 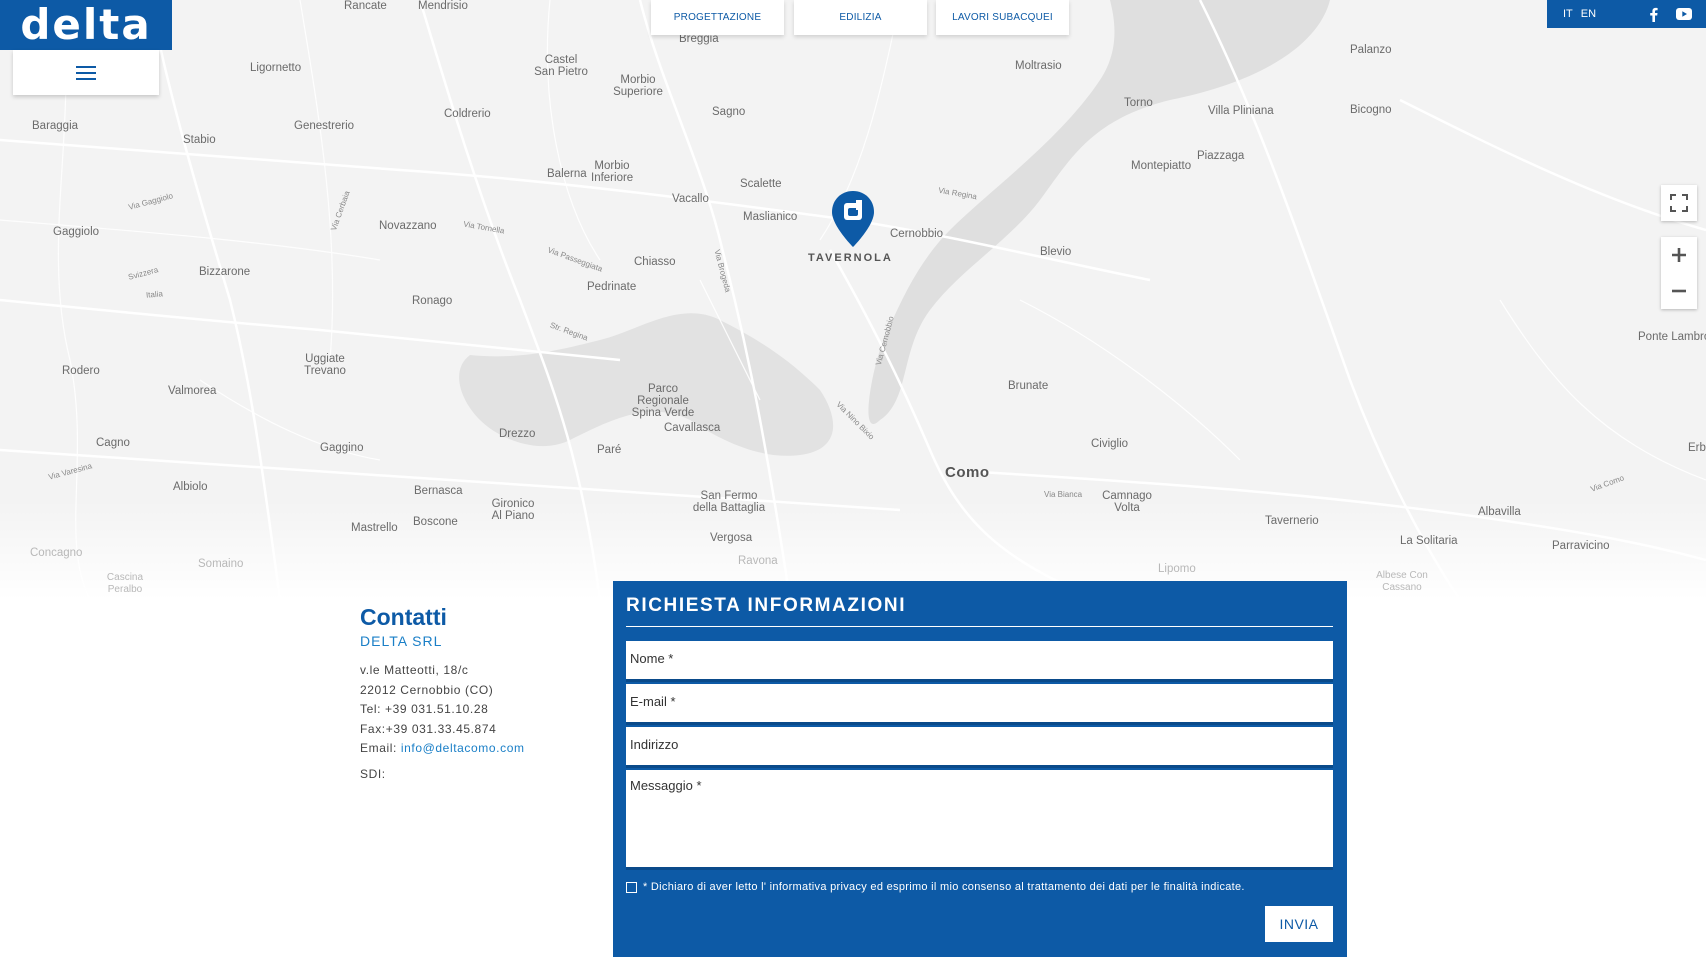 What do you see at coordinates (513, 510) in the screenshot?
I see `place-label: Gironico Al Piano` at bounding box center [513, 510].